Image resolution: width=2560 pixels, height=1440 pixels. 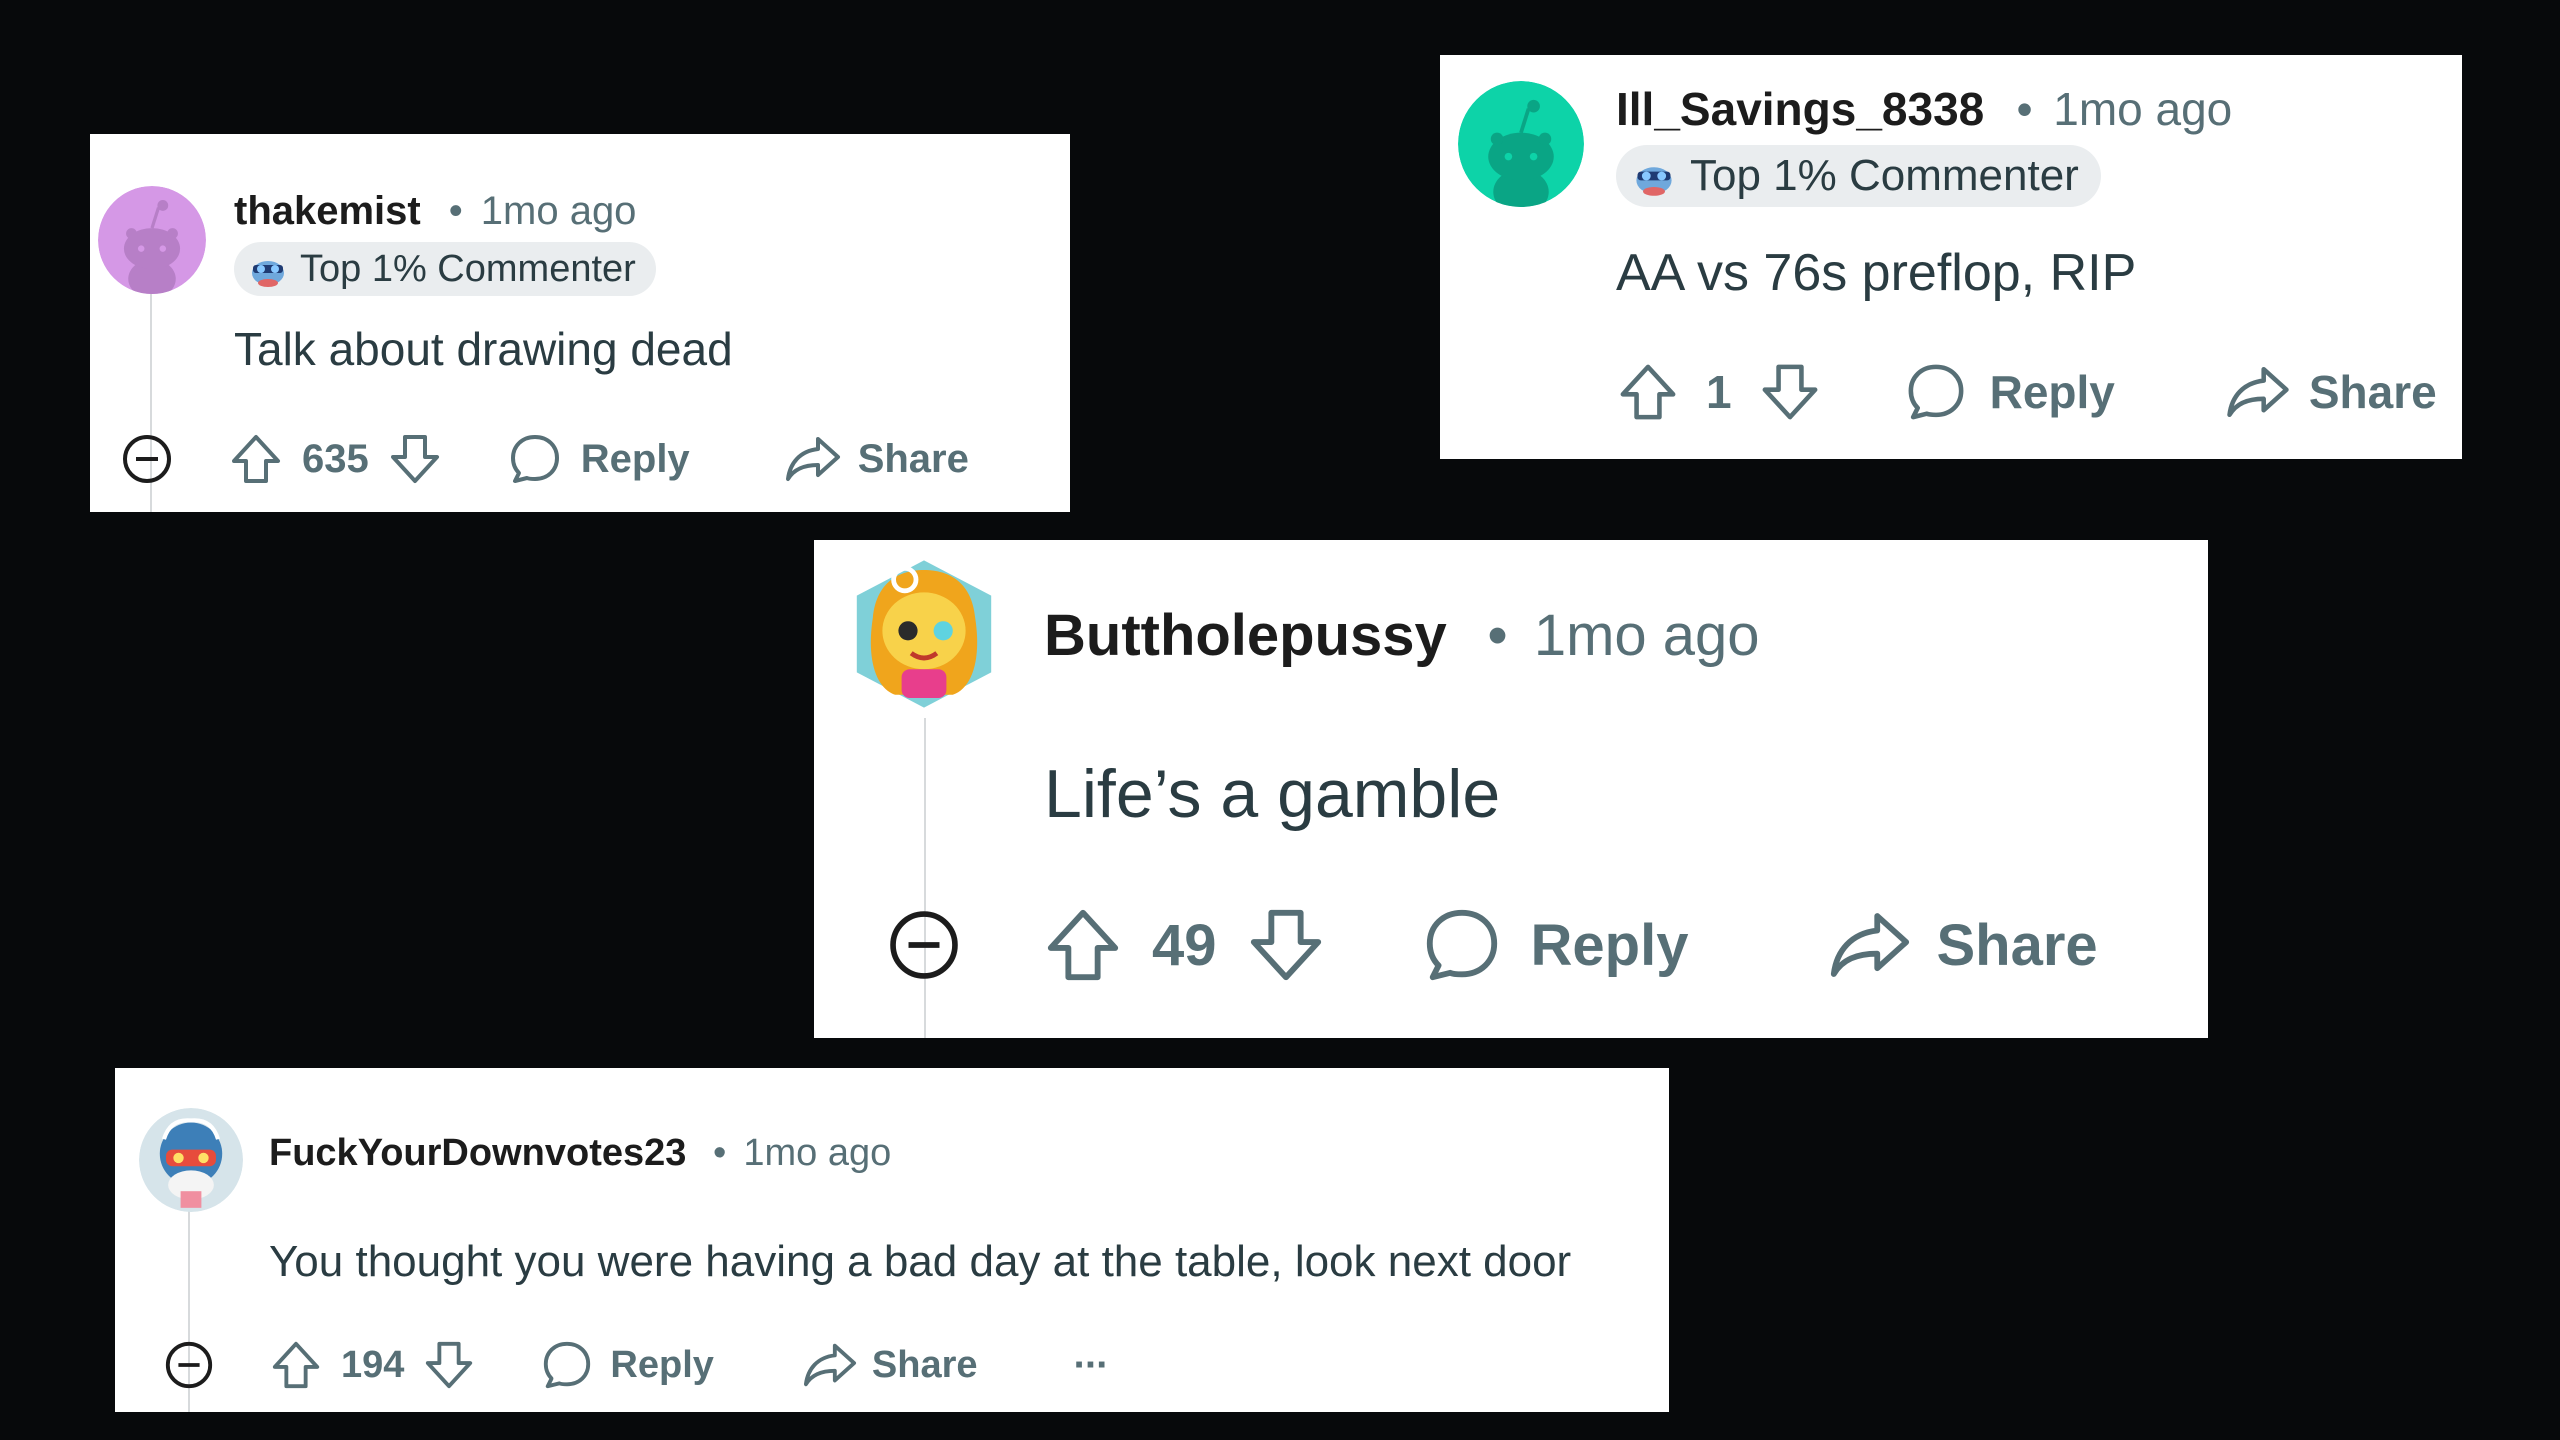 What do you see at coordinates (1876, 273) in the screenshot?
I see `comment-text: AA vs 76s preflop, RIP` at bounding box center [1876, 273].